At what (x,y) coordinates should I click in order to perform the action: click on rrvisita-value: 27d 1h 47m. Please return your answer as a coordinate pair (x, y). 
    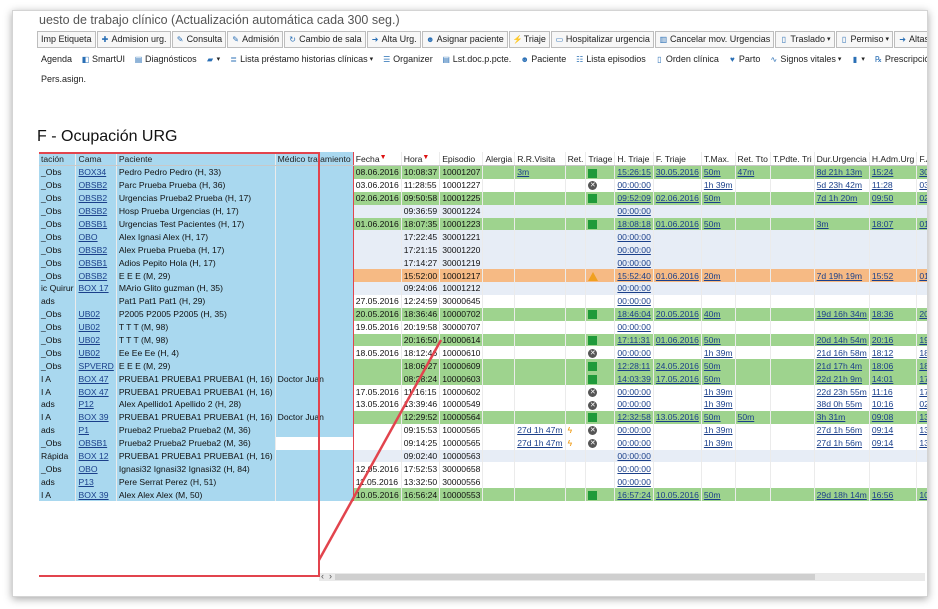
    Looking at the image, I should click on (539, 430).